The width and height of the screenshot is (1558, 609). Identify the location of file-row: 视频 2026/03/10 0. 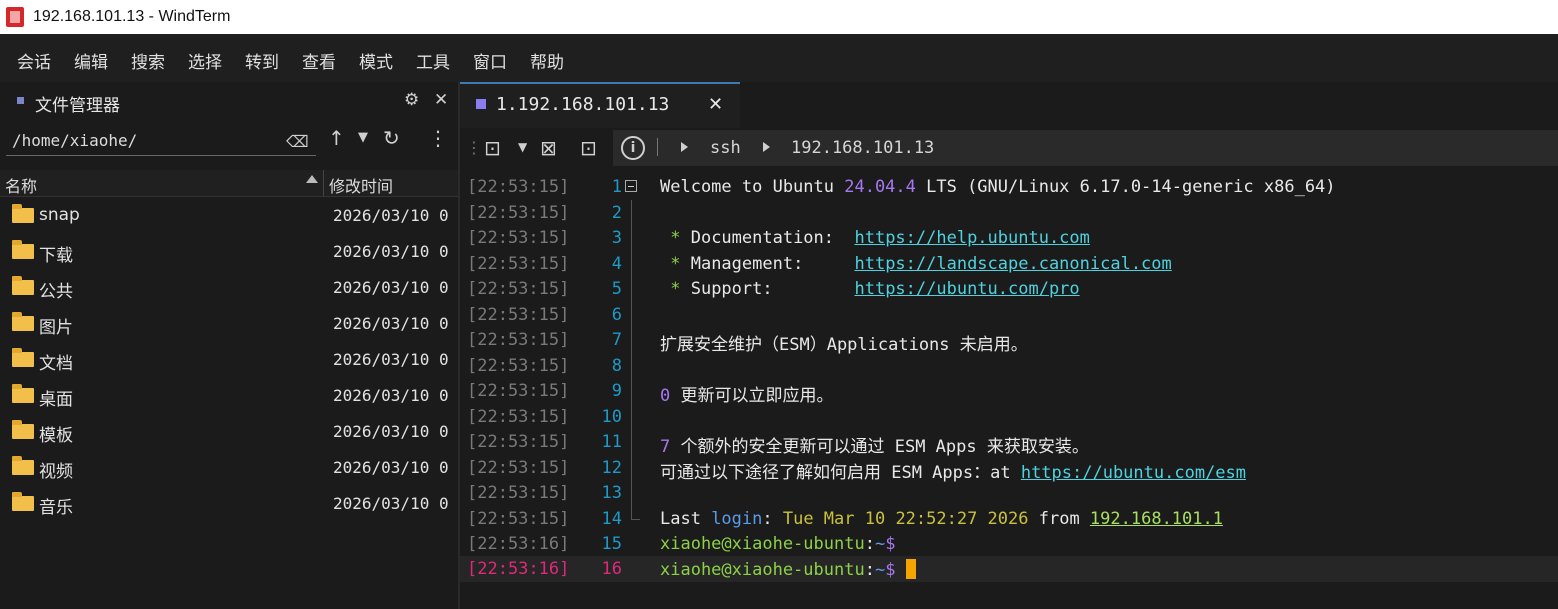
(229, 468).